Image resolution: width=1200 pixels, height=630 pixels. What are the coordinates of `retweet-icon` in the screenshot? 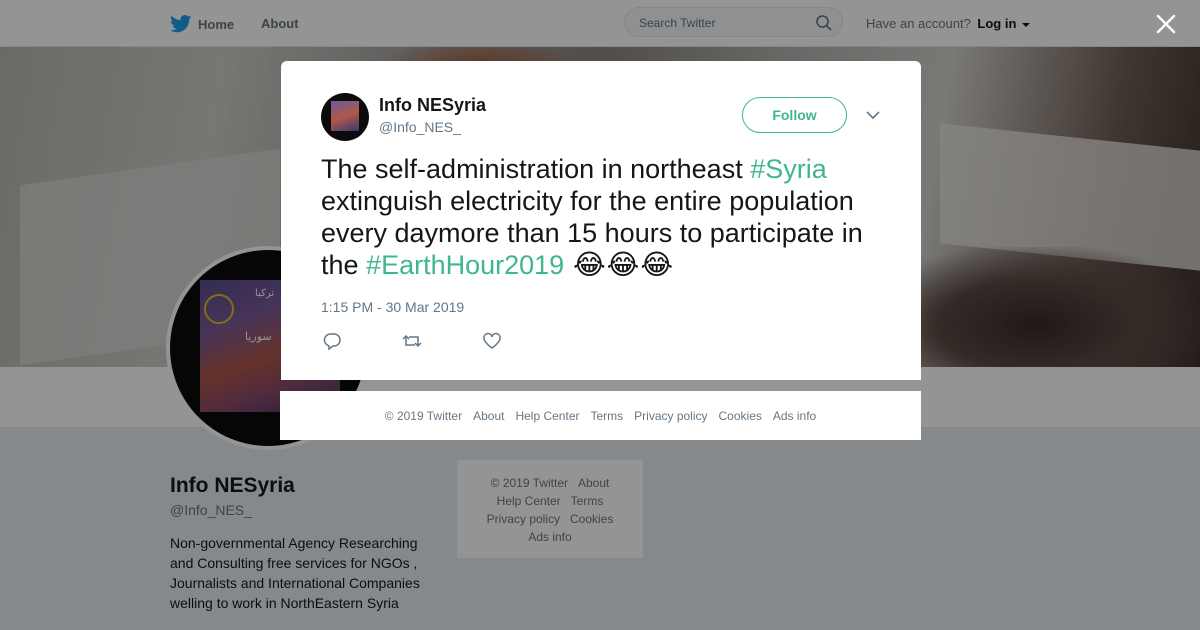 It's located at (412, 341).